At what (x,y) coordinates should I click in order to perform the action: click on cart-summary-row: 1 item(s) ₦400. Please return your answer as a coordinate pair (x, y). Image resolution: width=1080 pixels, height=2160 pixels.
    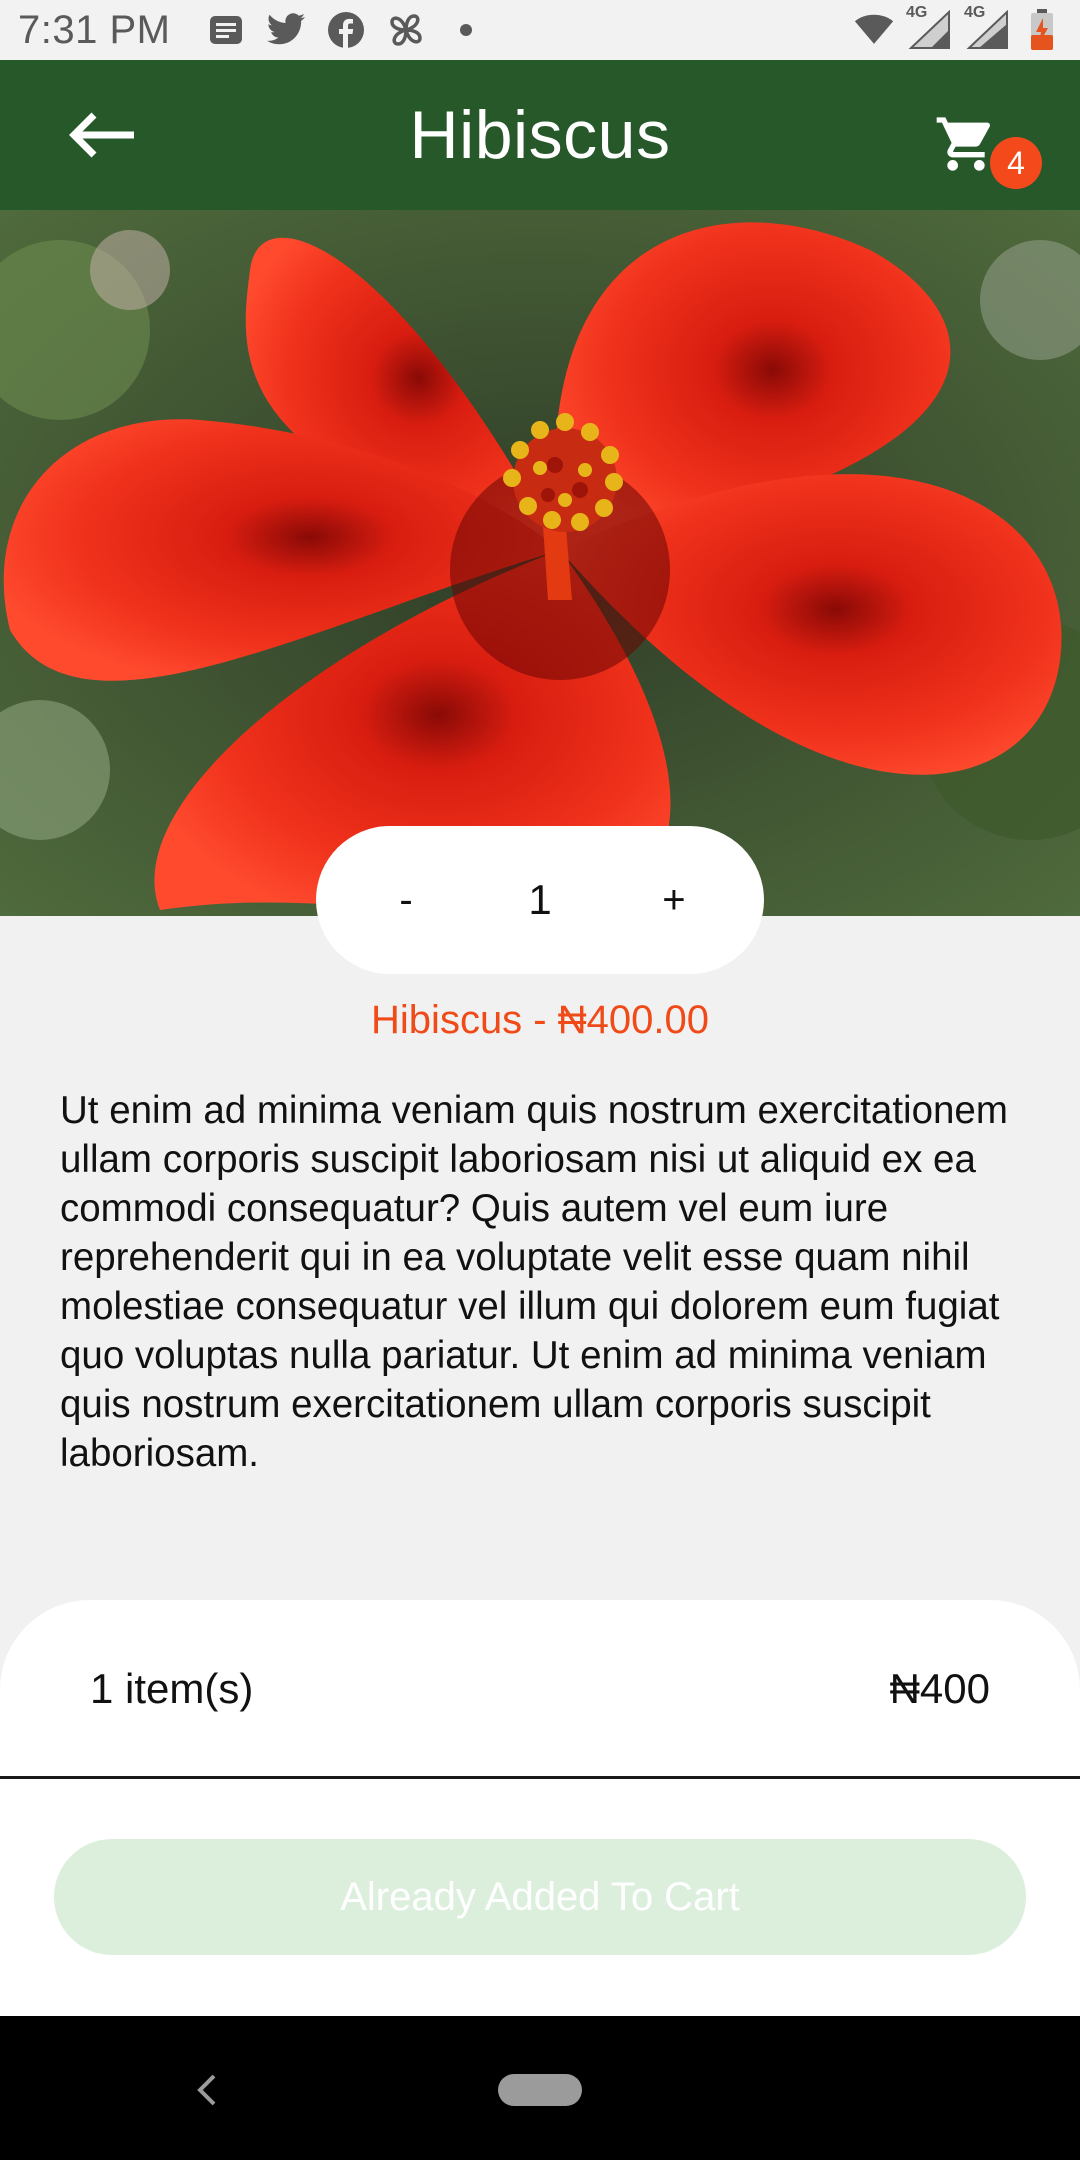
    Looking at the image, I should click on (540, 1689).